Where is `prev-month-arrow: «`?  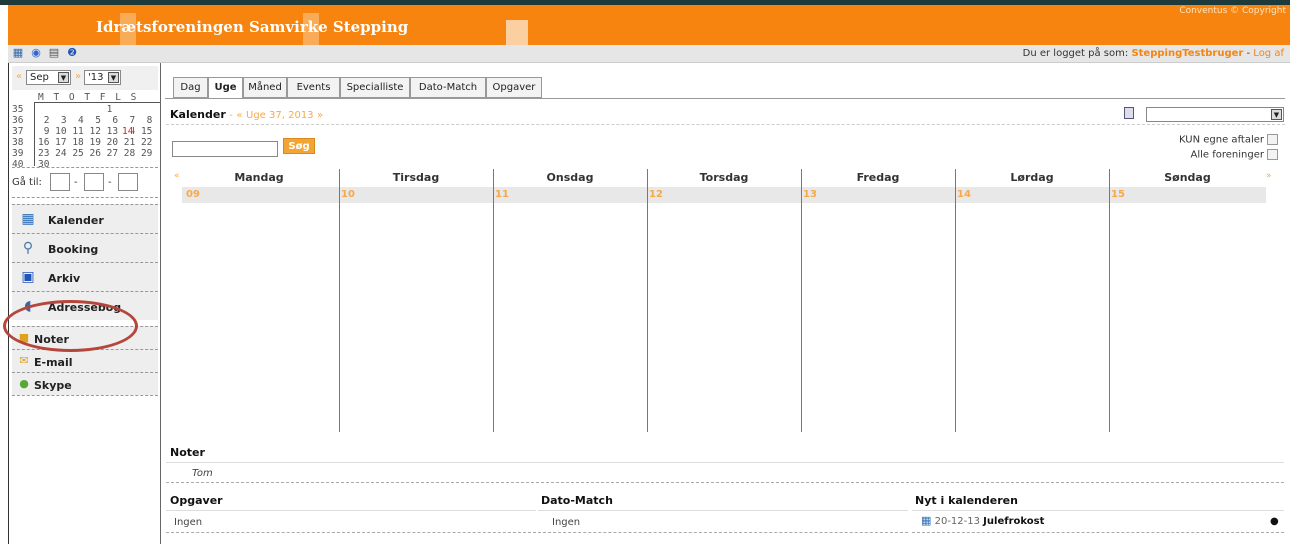
prev-month-arrow: « is located at coordinates (19, 76).